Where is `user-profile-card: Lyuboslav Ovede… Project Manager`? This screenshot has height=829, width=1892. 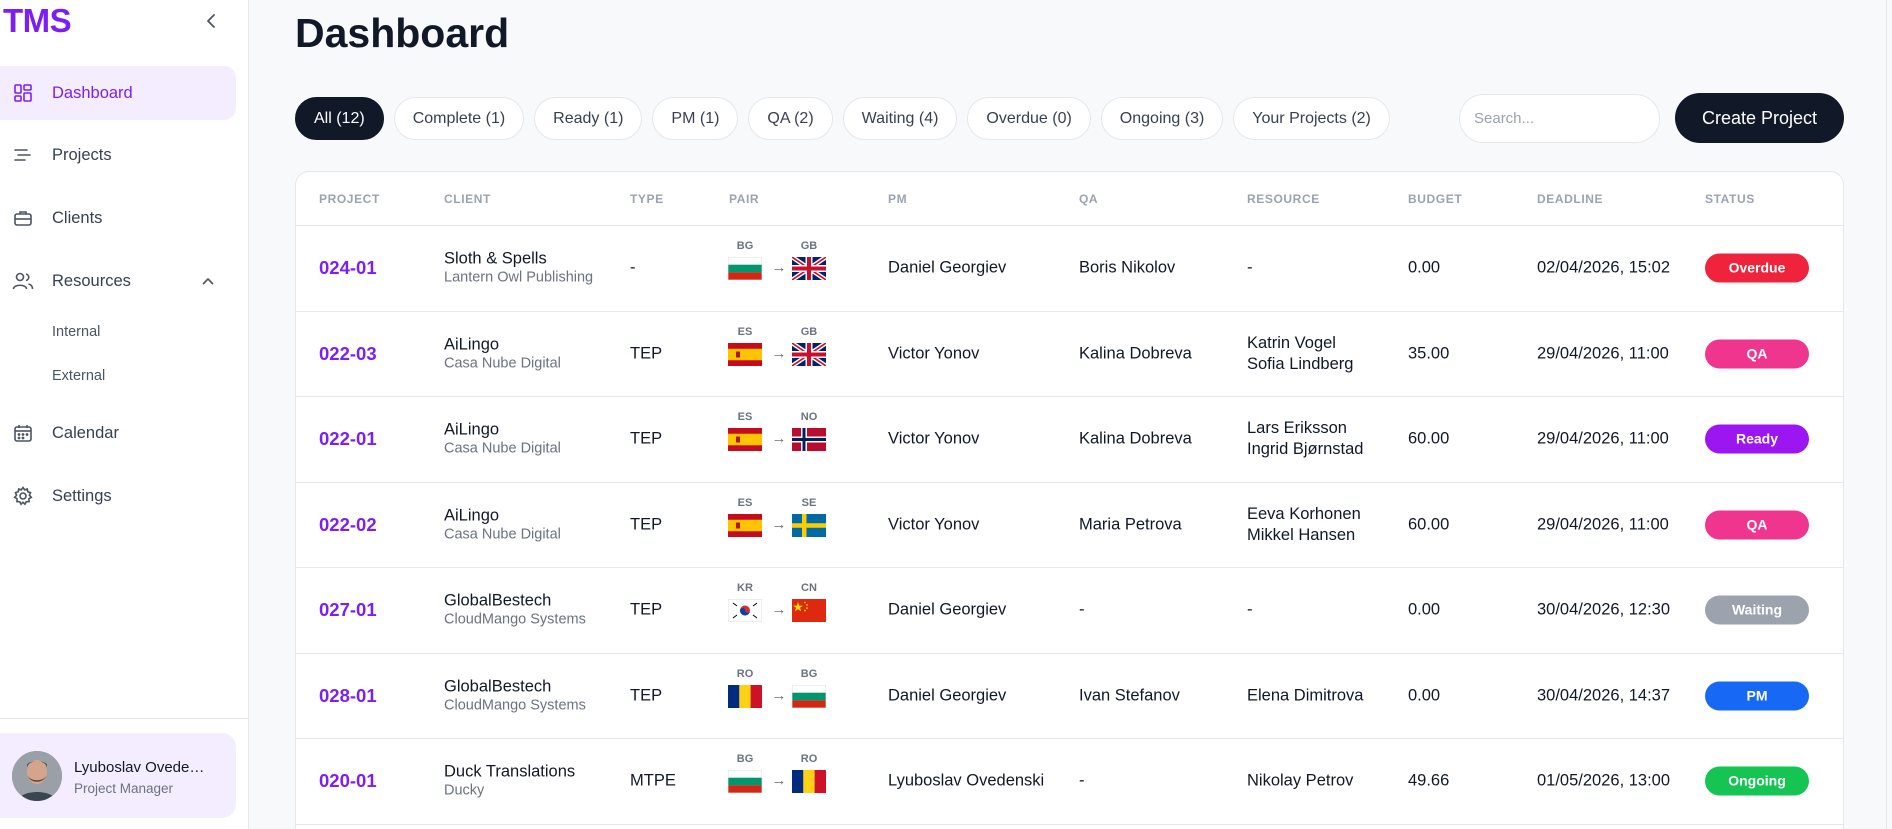
user-profile-card: Lyuboslav Ovede… Project Manager is located at coordinates (118, 775).